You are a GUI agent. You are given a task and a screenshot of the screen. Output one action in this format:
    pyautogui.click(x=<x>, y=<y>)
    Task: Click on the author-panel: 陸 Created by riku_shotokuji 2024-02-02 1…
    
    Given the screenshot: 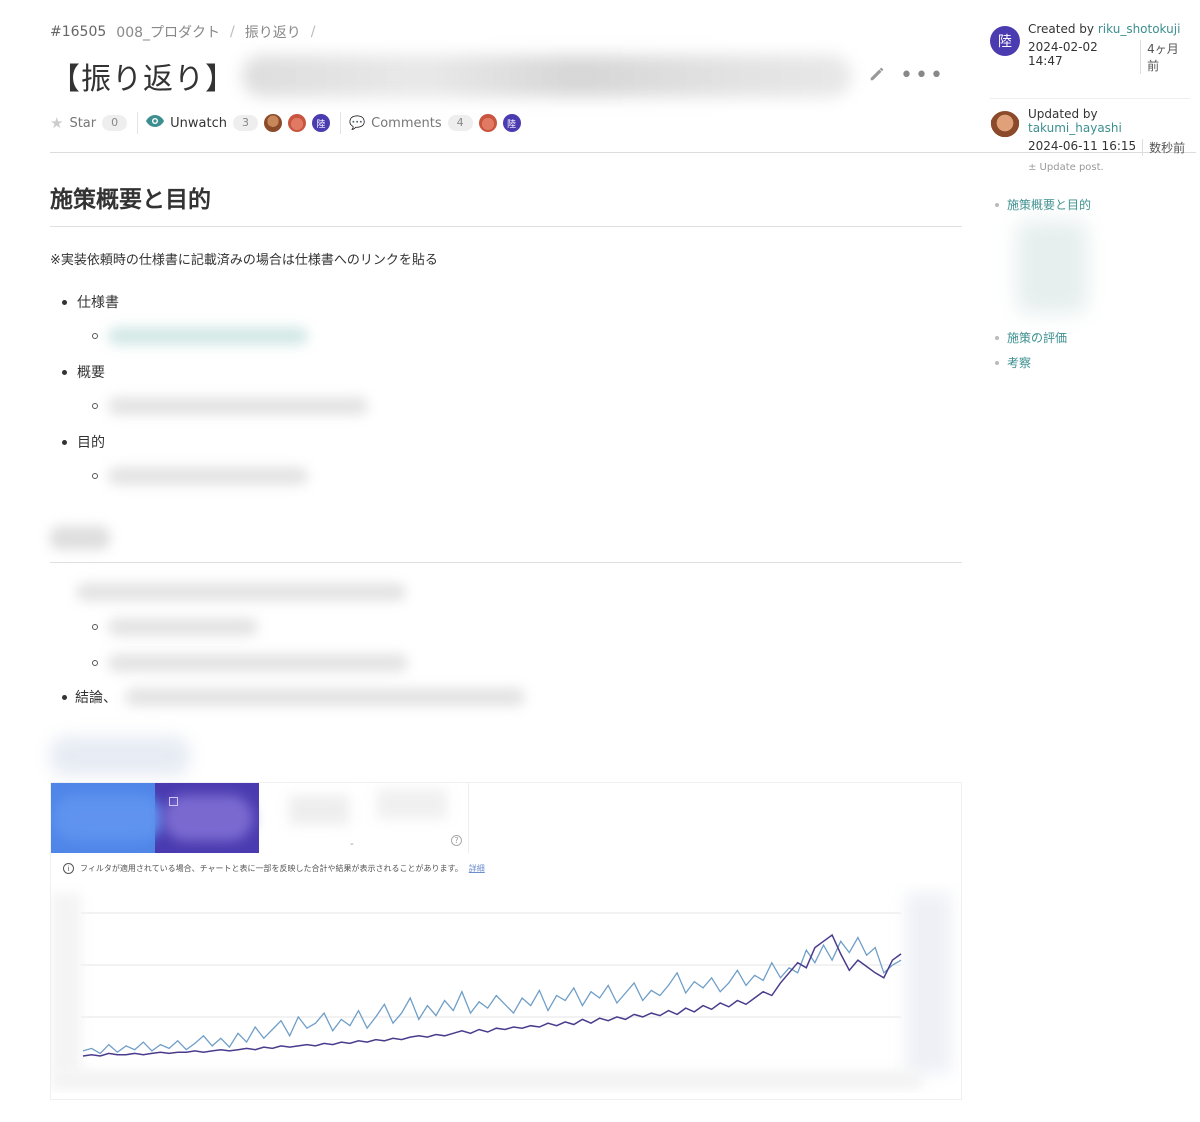 What is the action you would take?
    pyautogui.click(x=1090, y=97)
    